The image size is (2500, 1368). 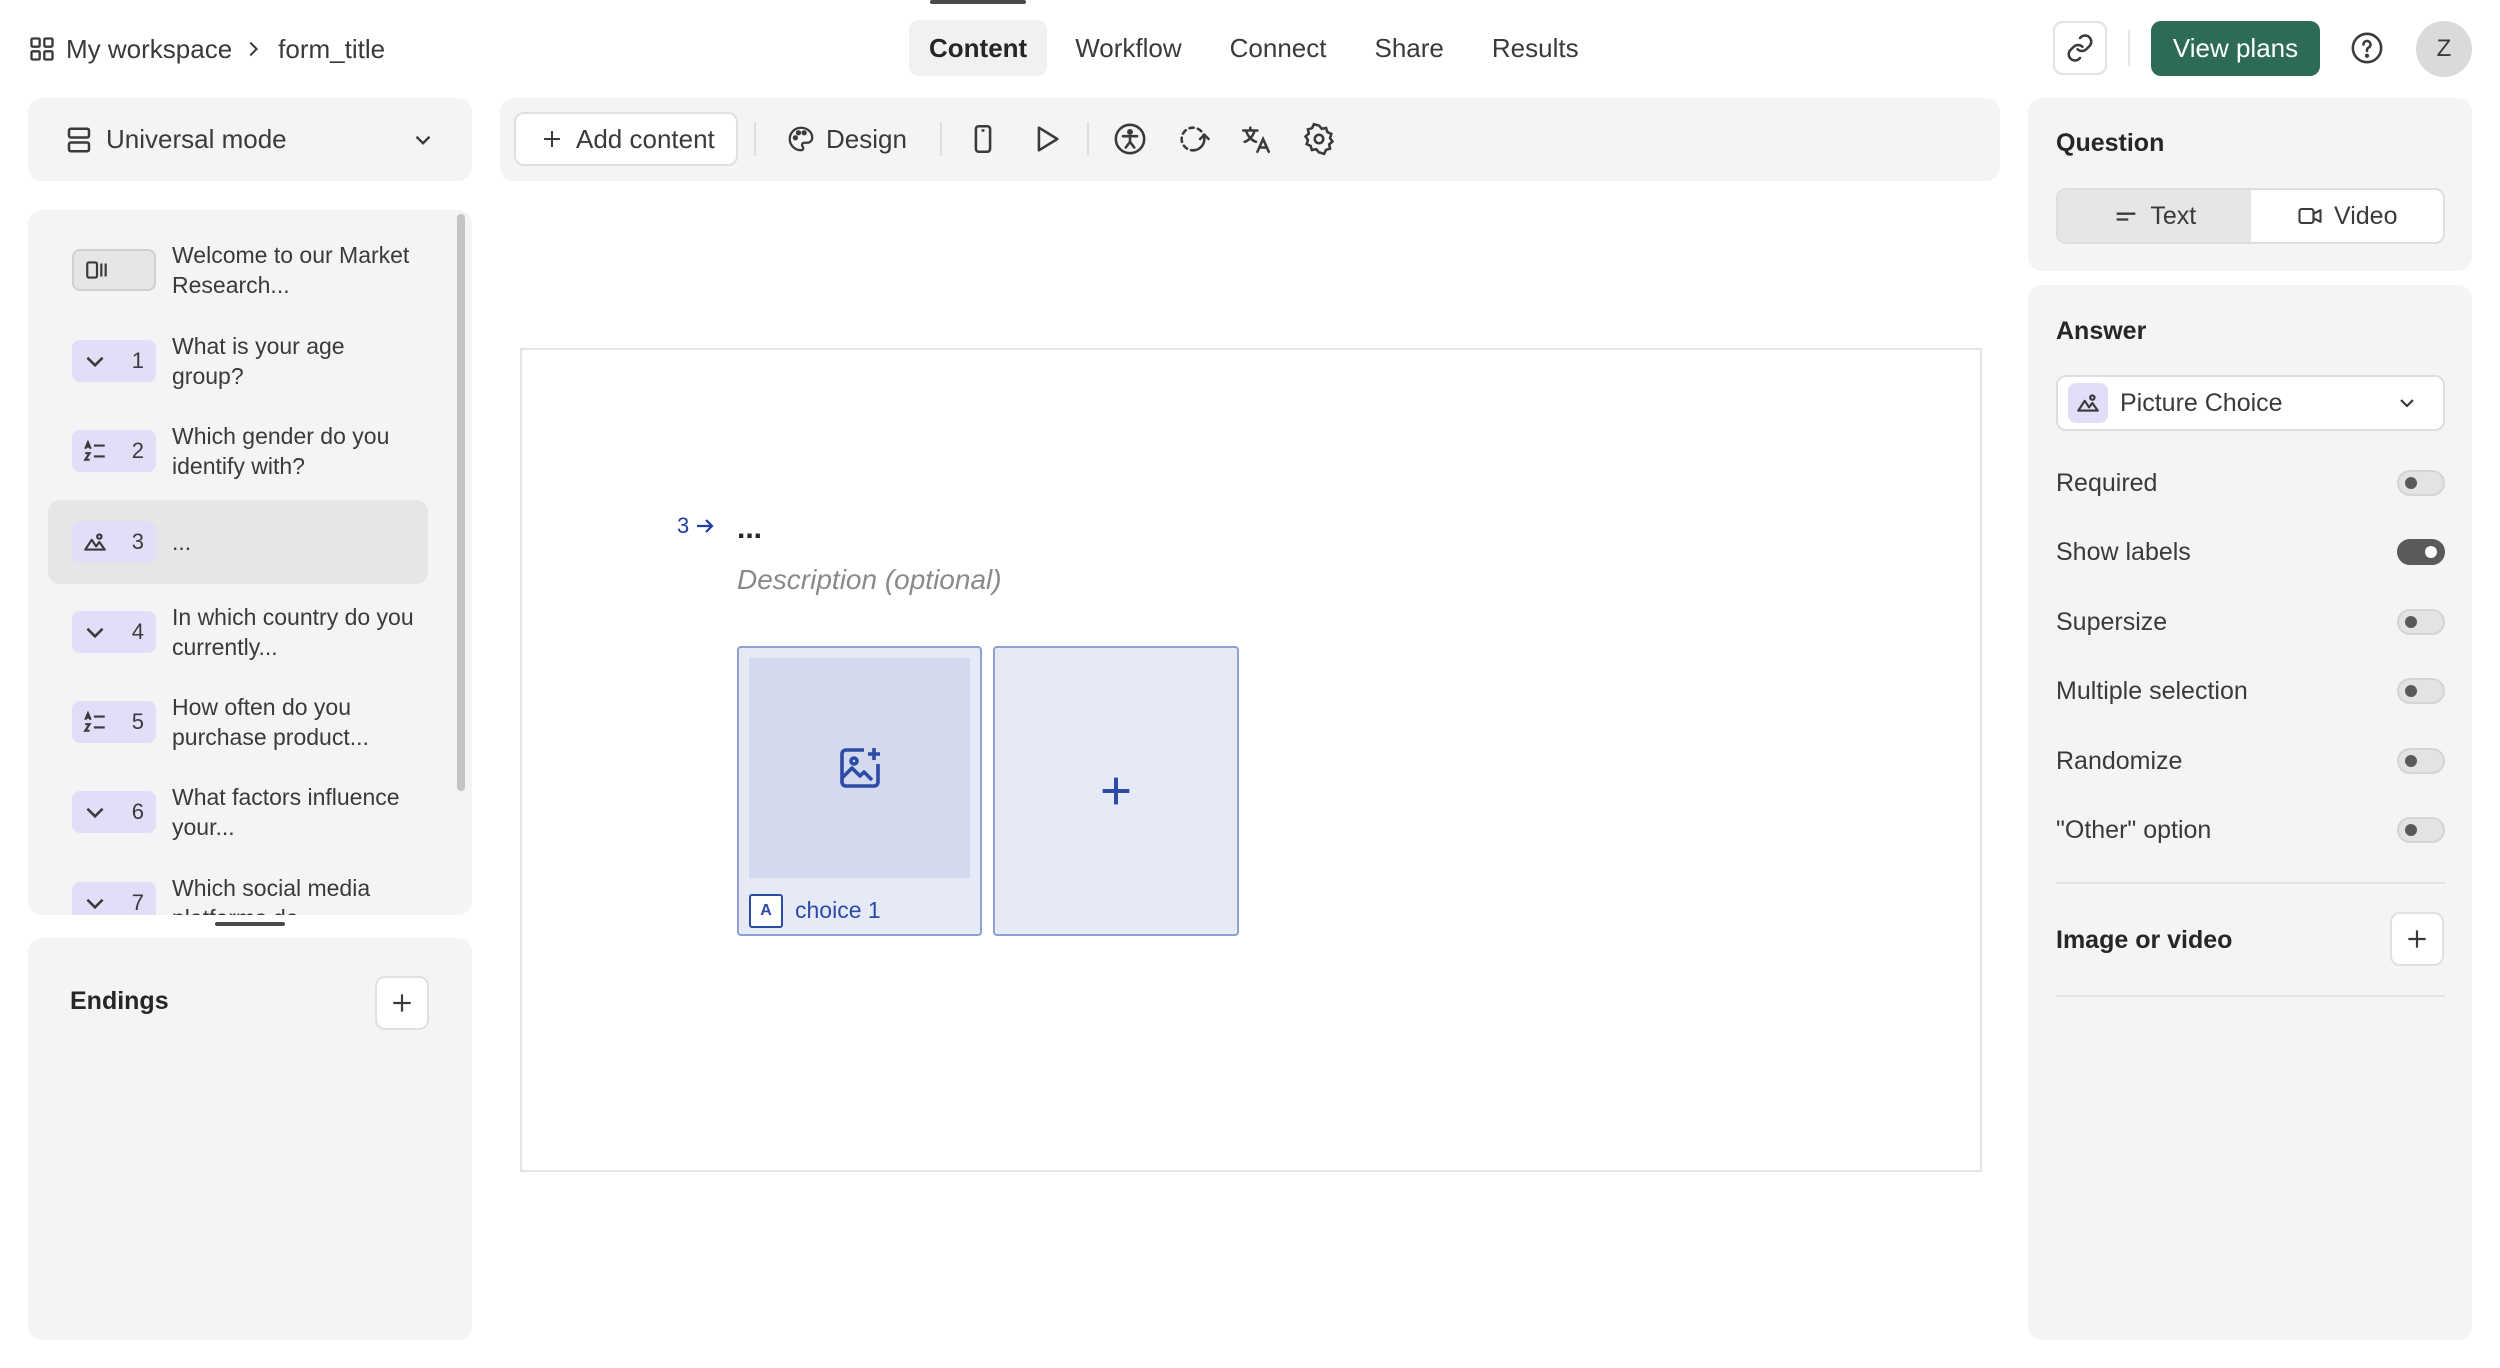 I want to click on logic-icon, so click(x=1193, y=139).